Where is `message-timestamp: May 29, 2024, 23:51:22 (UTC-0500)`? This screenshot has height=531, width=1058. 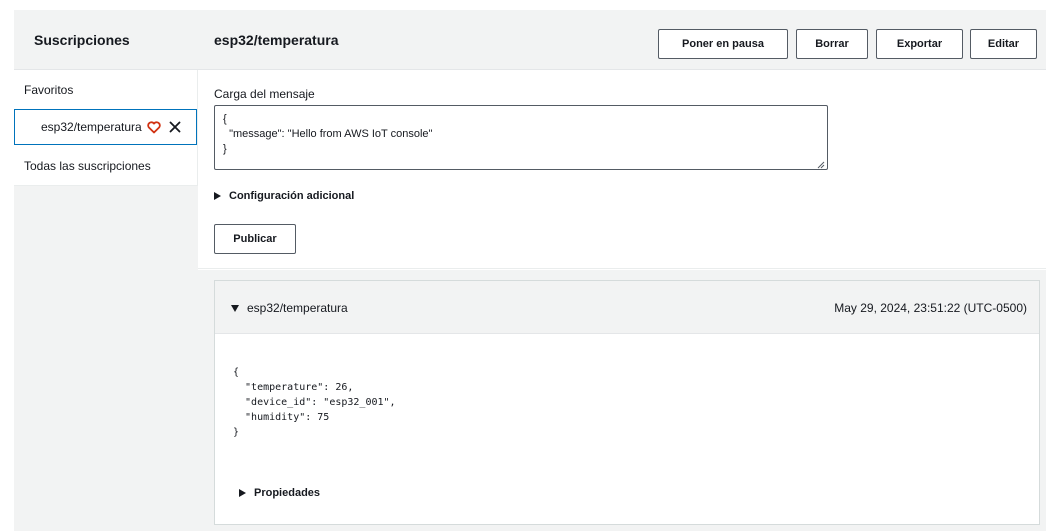 message-timestamp: May 29, 2024, 23:51:22 (UTC-0500) is located at coordinates (930, 308).